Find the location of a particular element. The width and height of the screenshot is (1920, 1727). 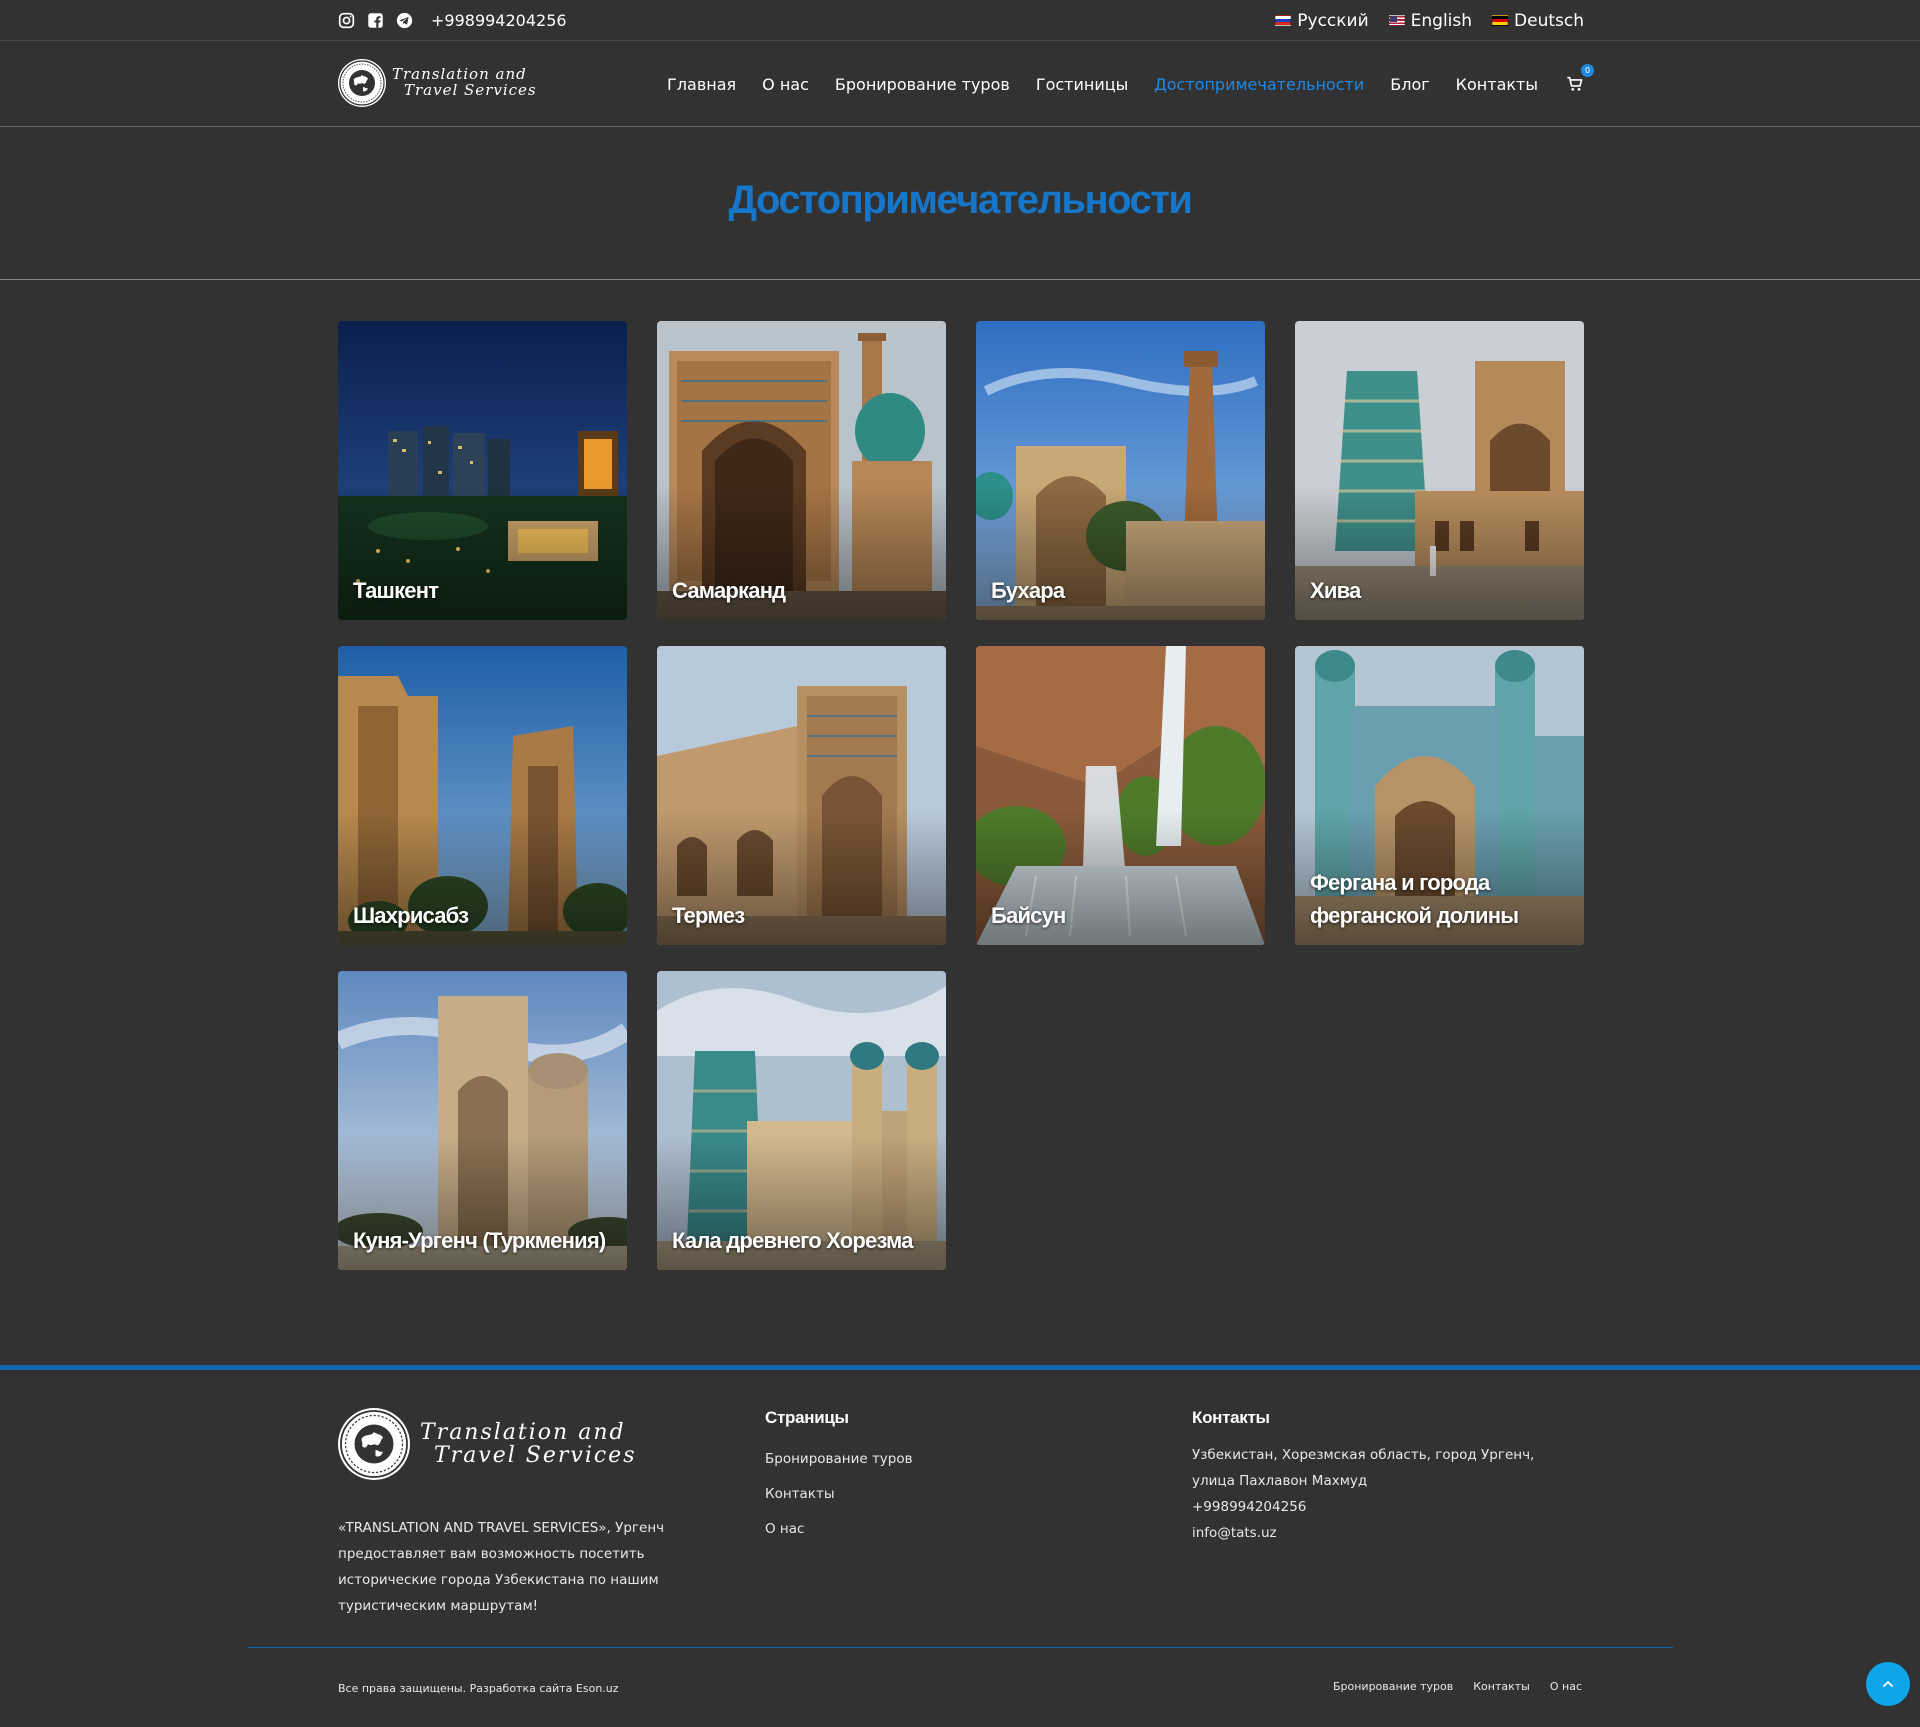

nav-hotels: Гостиницы is located at coordinates (1082, 84).